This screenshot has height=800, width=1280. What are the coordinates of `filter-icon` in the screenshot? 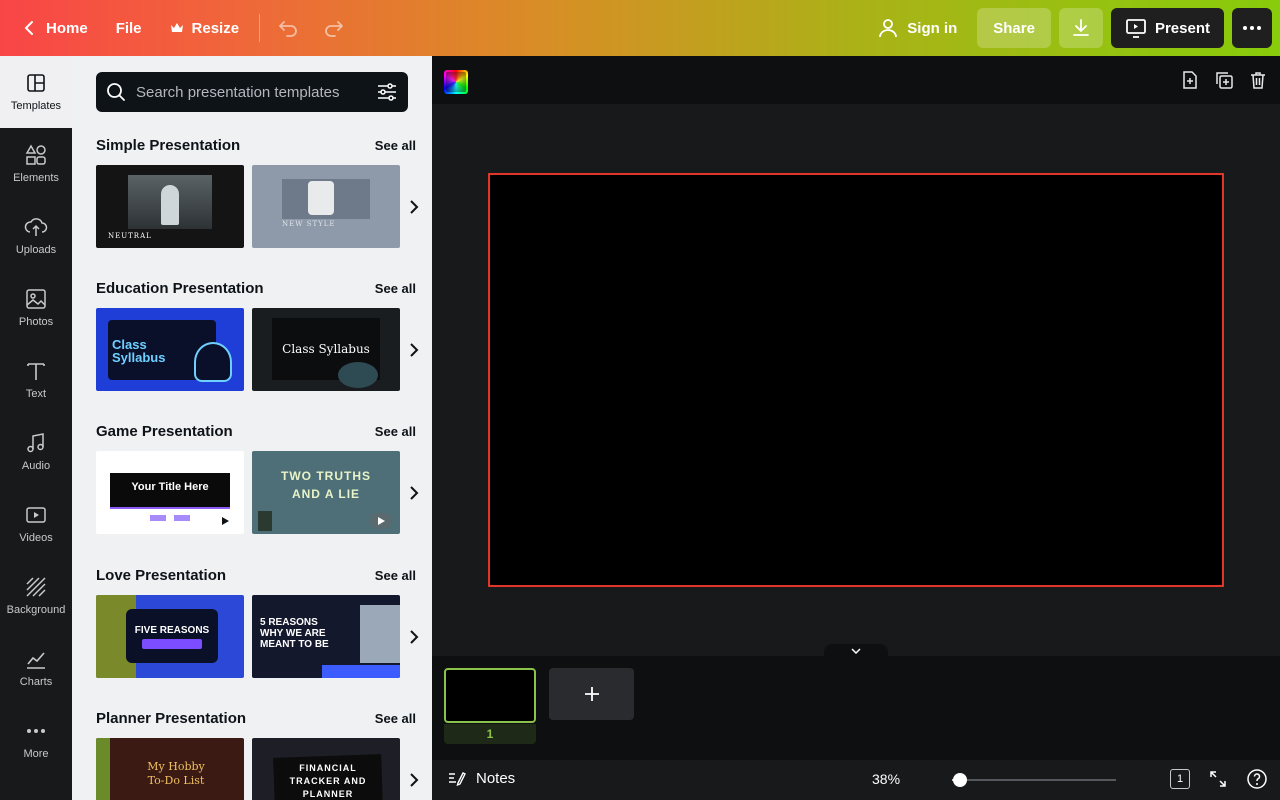 It's located at (387, 92).